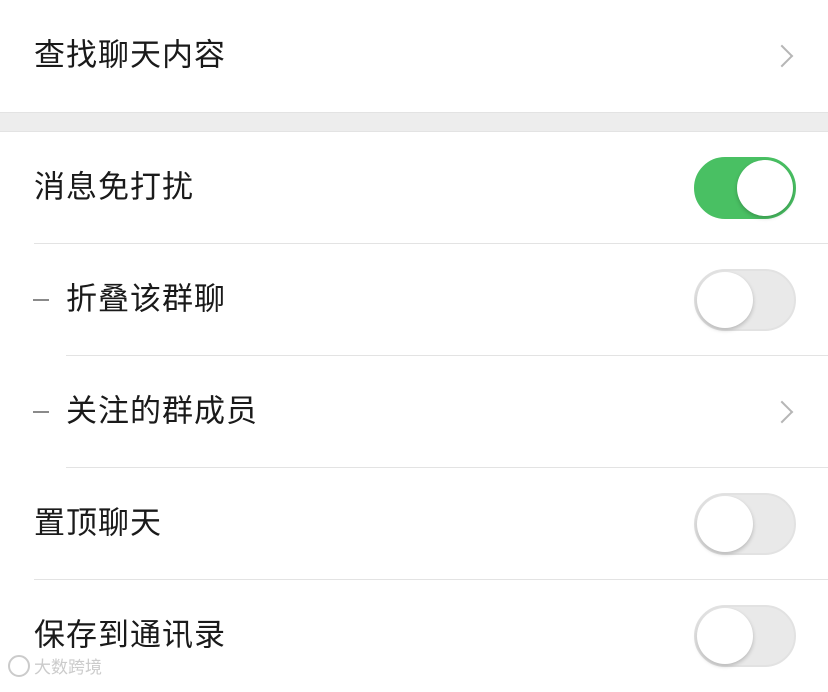 This screenshot has width=828, height=692. I want to click on mute-notifications-label: 消息免打扰, so click(114, 187).